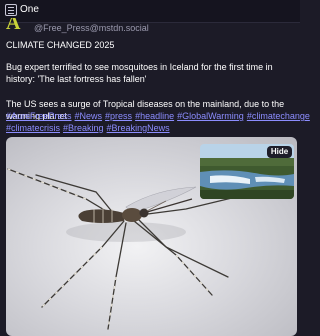  Describe the element at coordinates (138, 128) in the screenshot. I see `hashtag-link: #BreakingNews` at that location.